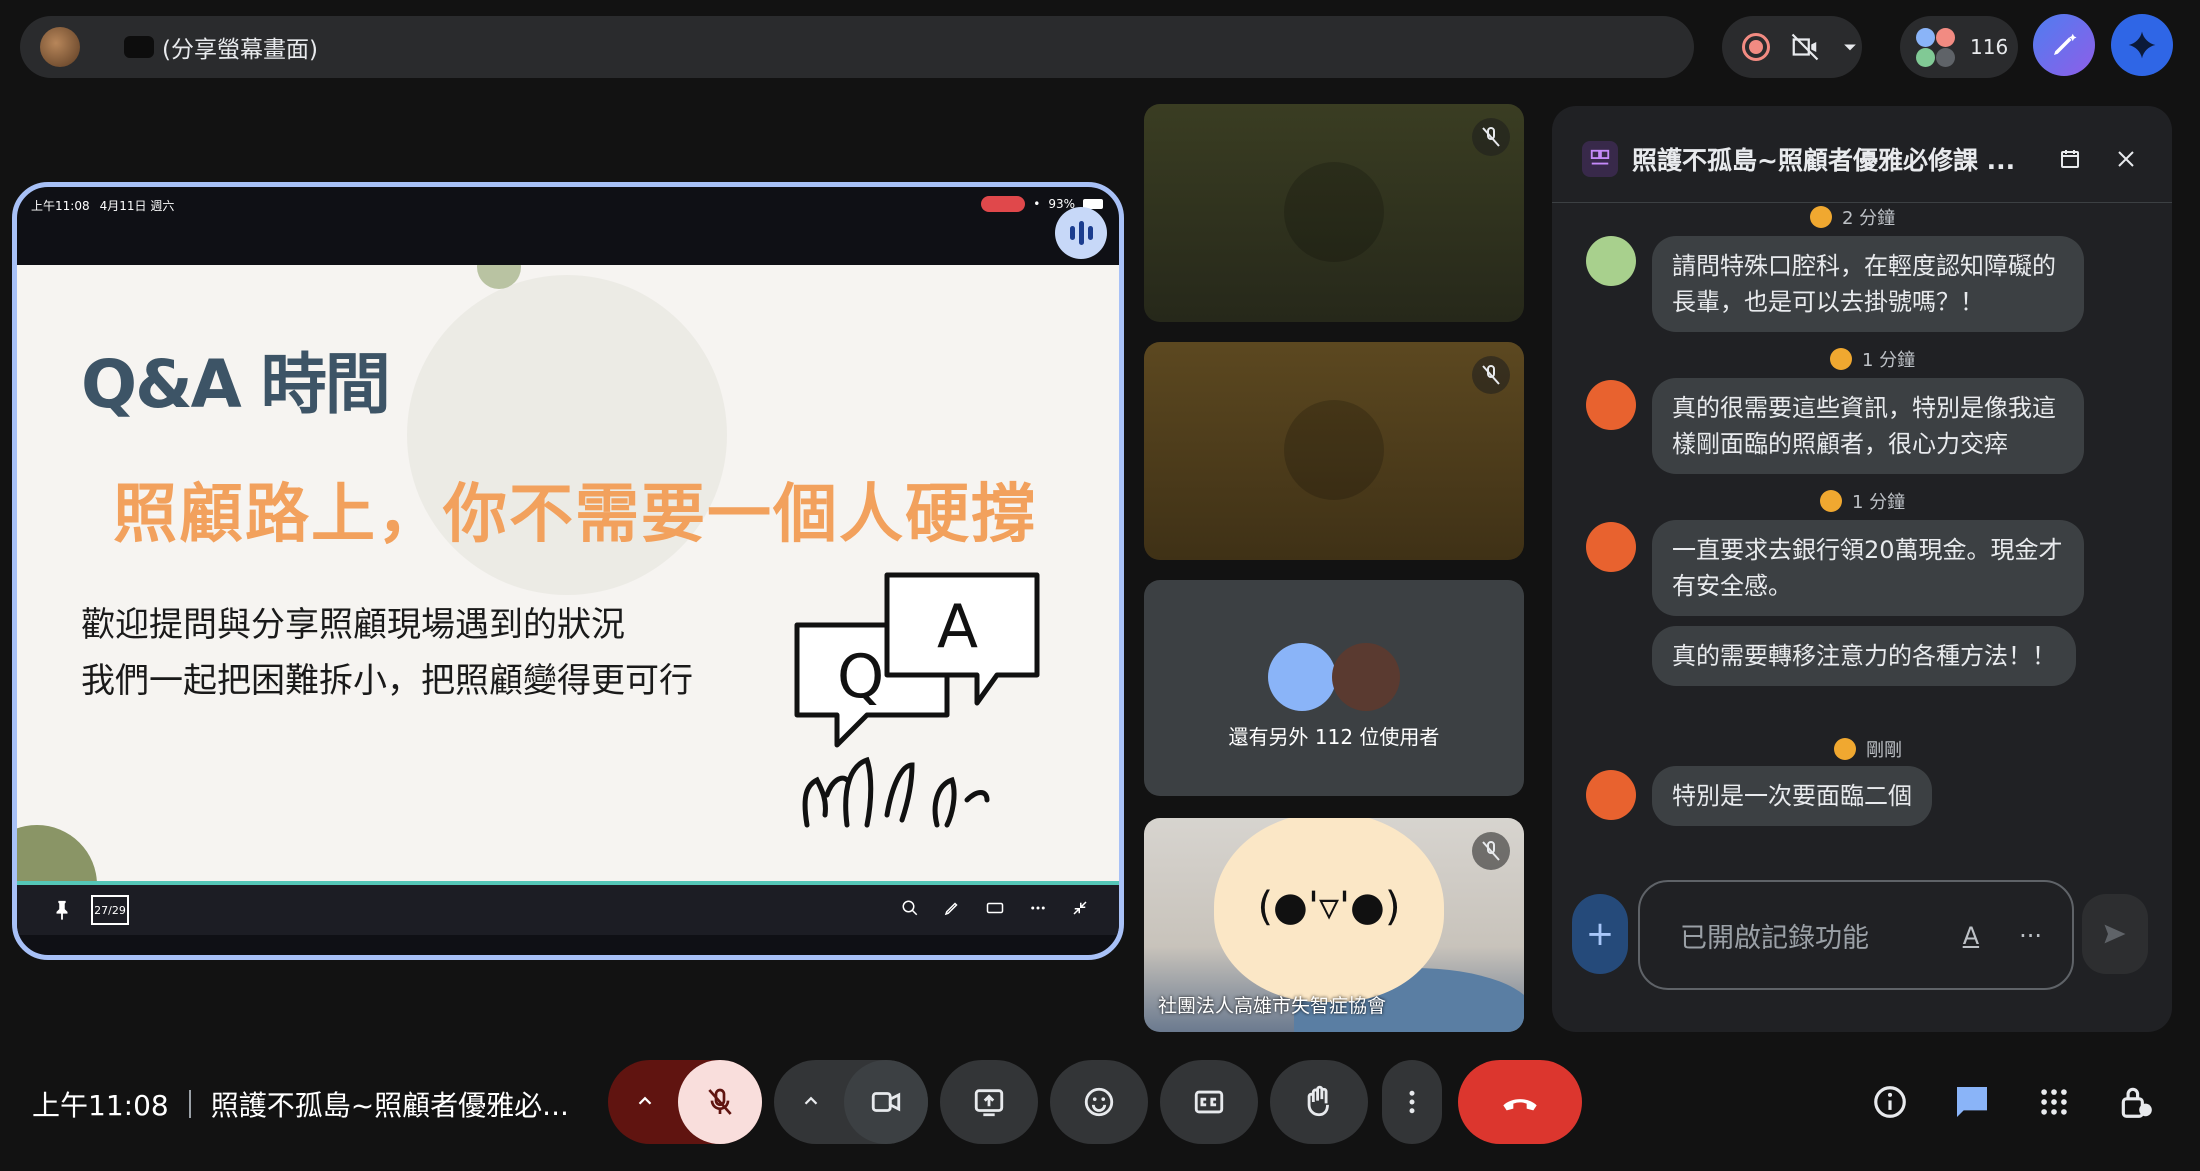 This screenshot has height=1171, width=2200. Describe the element at coordinates (1989, 47) in the screenshot. I see `participant-count: 116` at that location.